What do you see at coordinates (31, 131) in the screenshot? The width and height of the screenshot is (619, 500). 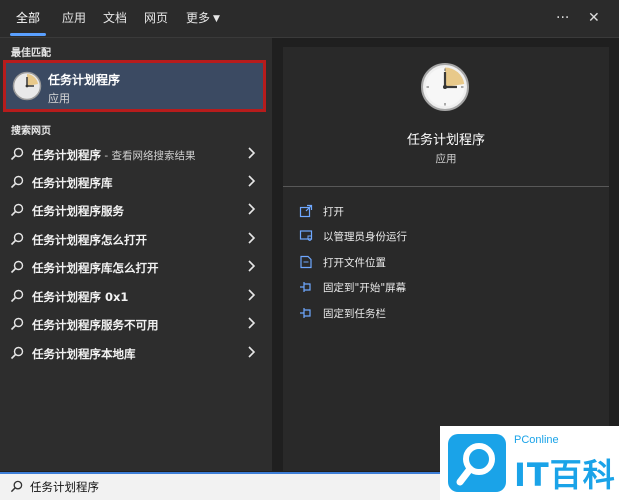 I see `web-search-heading: 搜索网页` at bounding box center [31, 131].